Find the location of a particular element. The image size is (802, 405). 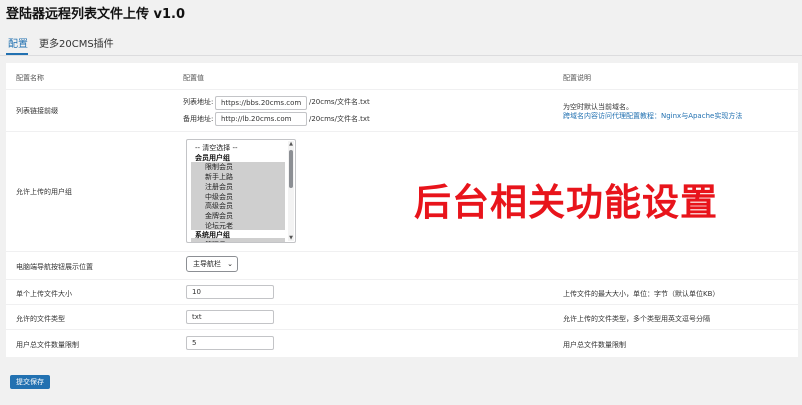

backup-addr-input: http://lb.20cms.com is located at coordinates (261, 119).